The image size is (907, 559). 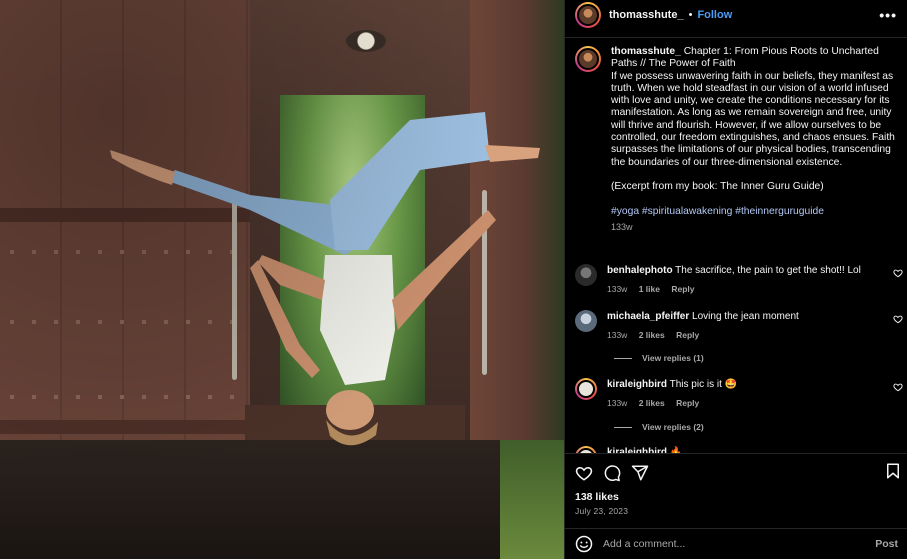 What do you see at coordinates (673, 358) in the screenshot?
I see `view-replies-label: View replies (1)` at bounding box center [673, 358].